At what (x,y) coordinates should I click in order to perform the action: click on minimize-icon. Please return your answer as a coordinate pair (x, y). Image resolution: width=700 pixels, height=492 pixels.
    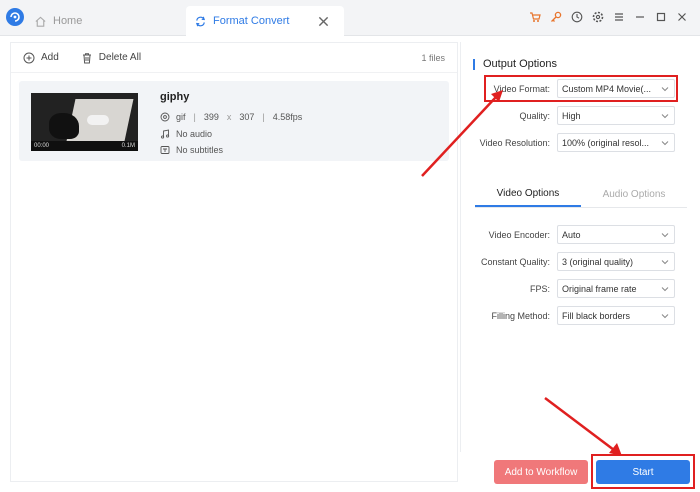
    Looking at the image, I should click on (639, 17).